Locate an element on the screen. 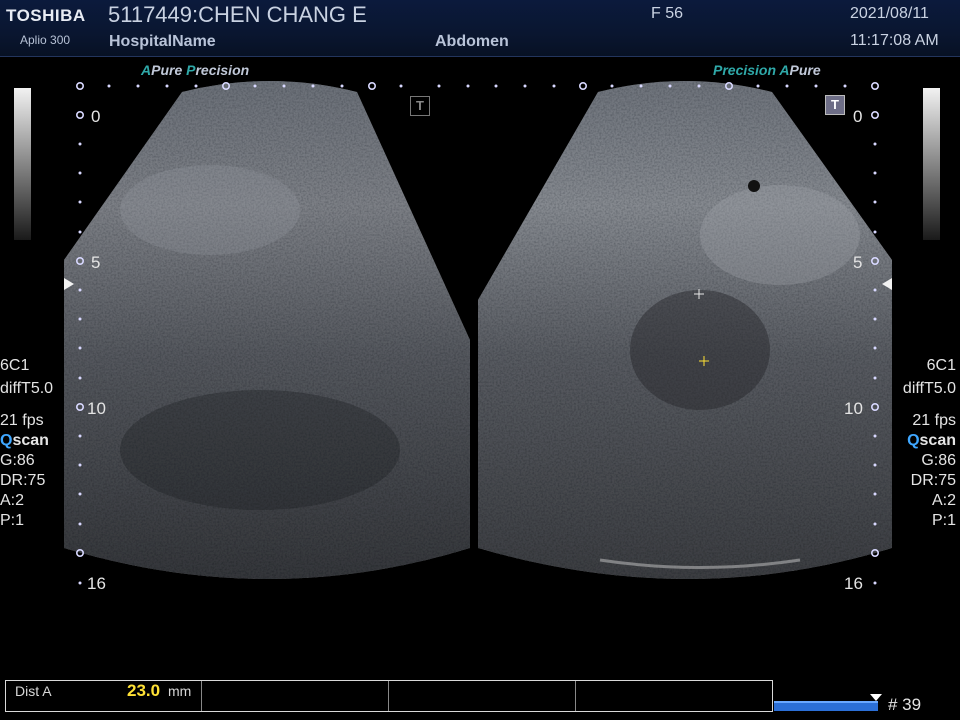 Image resolution: width=960 pixels, height=720 pixels. right-image-t-button: T is located at coordinates (835, 105).